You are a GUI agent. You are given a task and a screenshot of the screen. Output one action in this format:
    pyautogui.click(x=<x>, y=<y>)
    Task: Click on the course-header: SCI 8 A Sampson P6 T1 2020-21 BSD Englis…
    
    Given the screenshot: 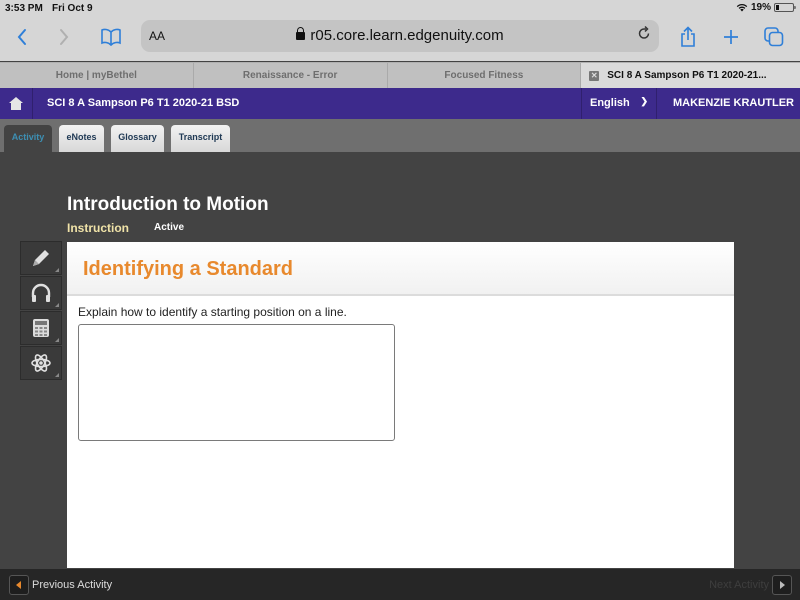 What is the action you would take?
    pyautogui.click(x=400, y=103)
    